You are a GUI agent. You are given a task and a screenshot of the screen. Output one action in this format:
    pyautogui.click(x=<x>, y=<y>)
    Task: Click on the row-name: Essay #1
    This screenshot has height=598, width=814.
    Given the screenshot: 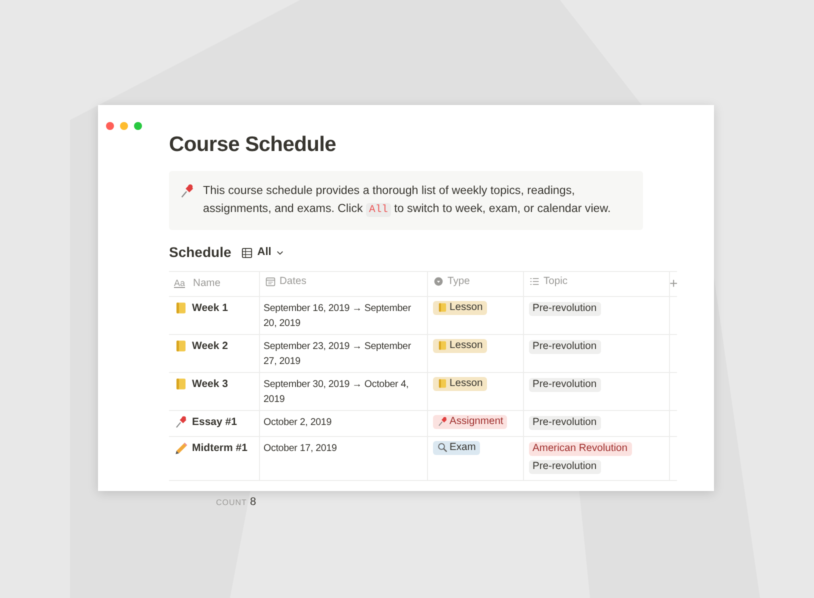 What is the action you would take?
    pyautogui.click(x=214, y=422)
    